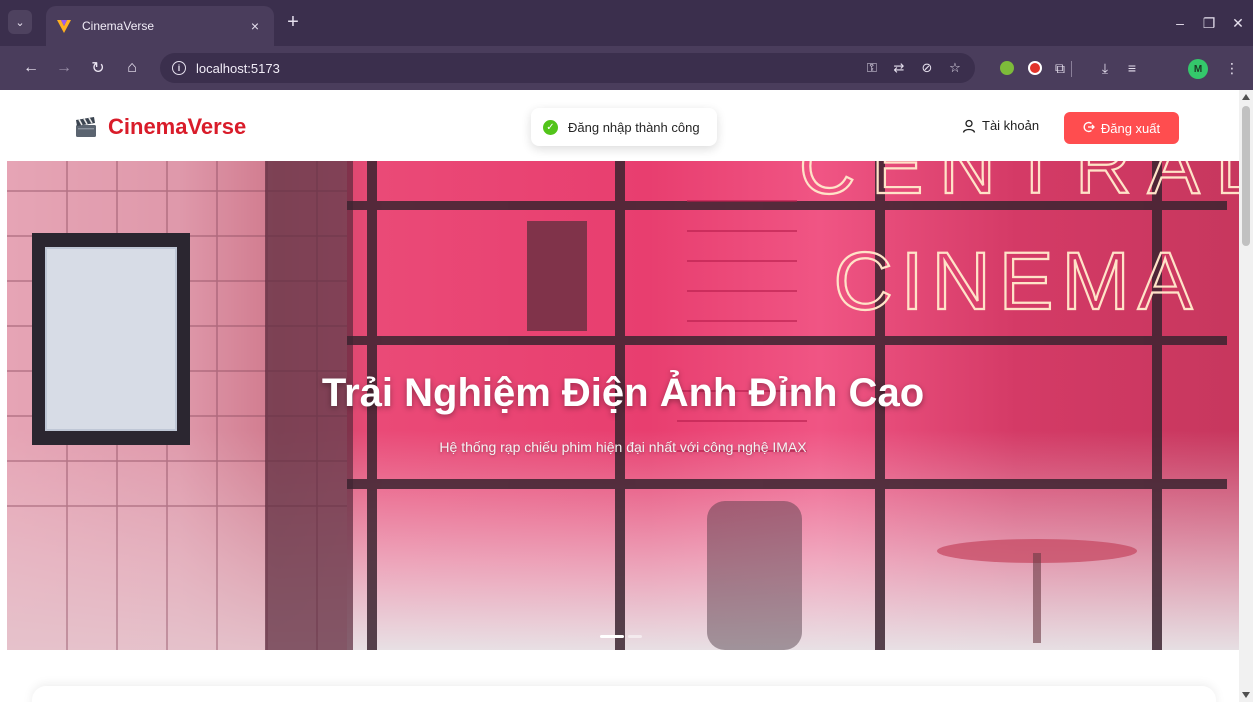 This screenshot has width=1253, height=702. Describe the element at coordinates (1132, 68) in the screenshot. I see `media-icon: ≡` at that location.